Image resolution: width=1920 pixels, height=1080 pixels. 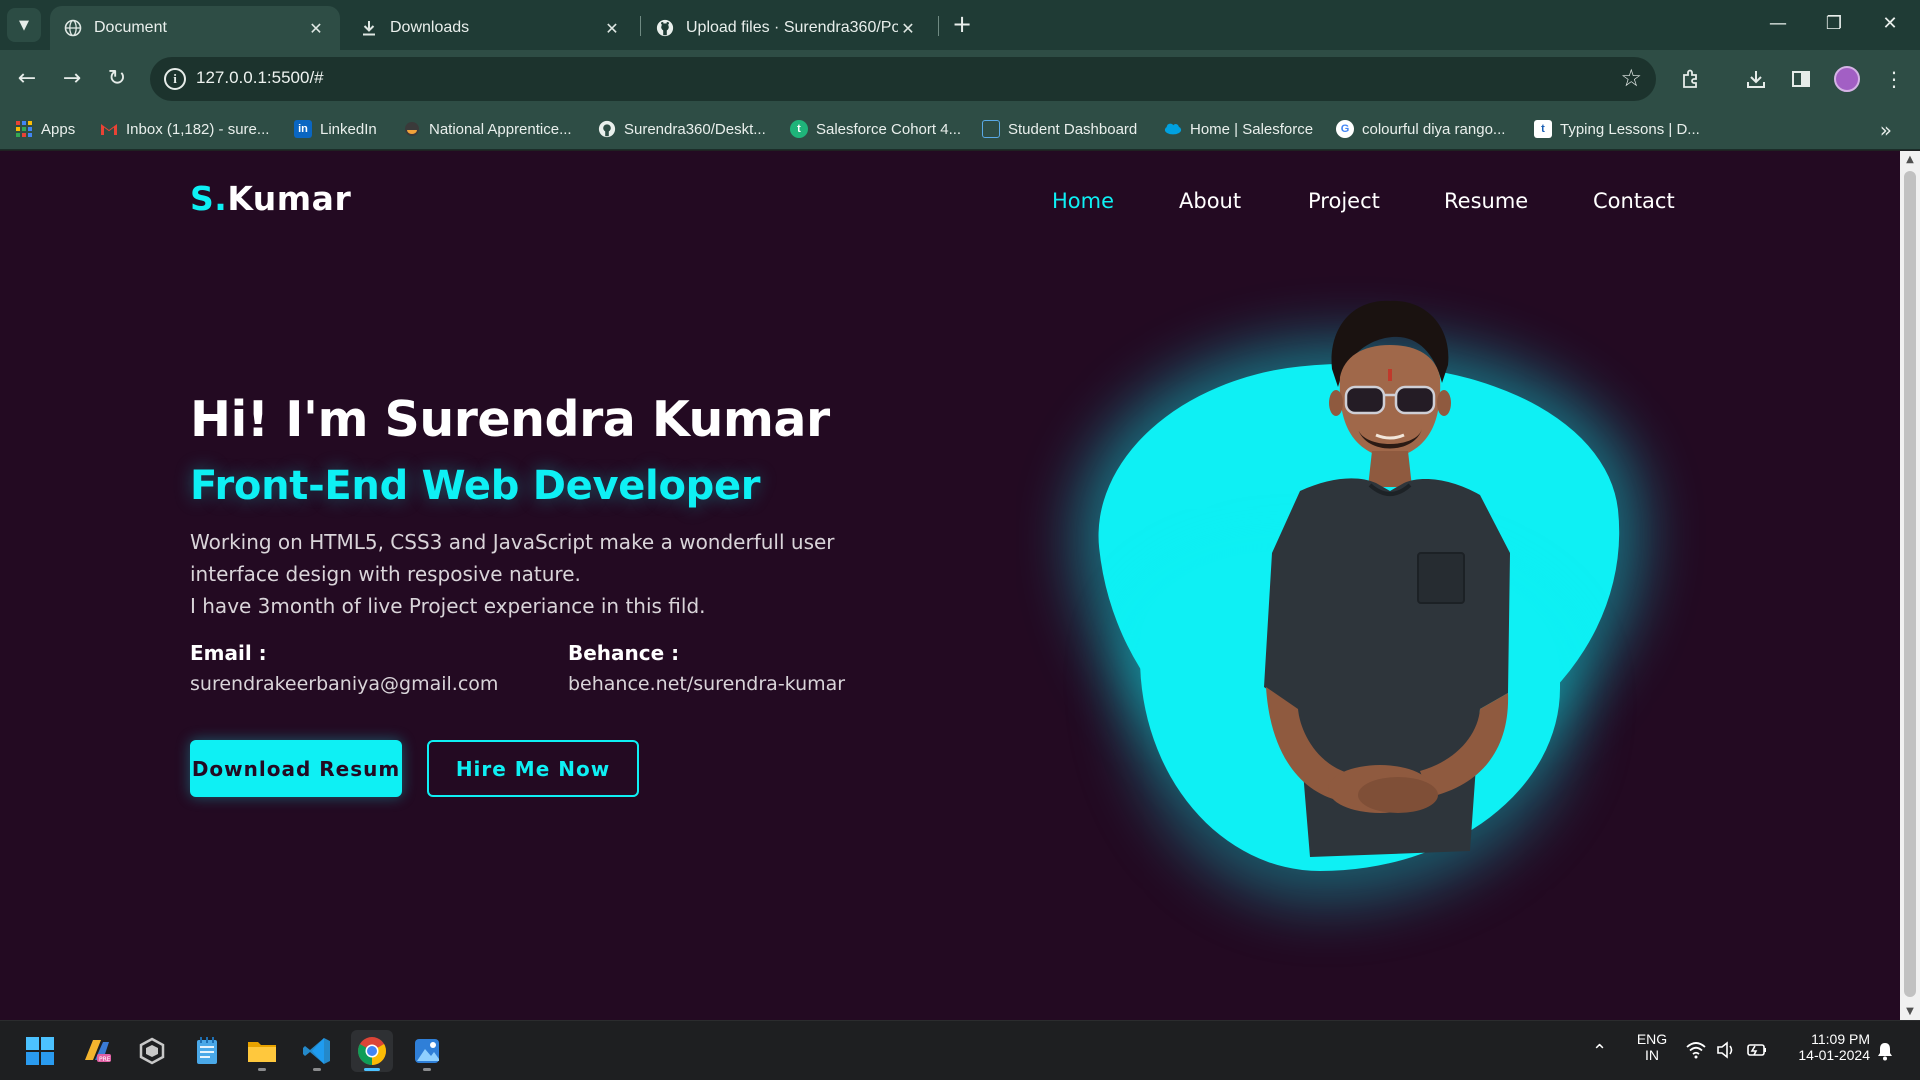 What do you see at coordinates (1910, 159) in the screenshot?
I see `scroll-up-icon: ▲` at bounding box center [1910, 159].